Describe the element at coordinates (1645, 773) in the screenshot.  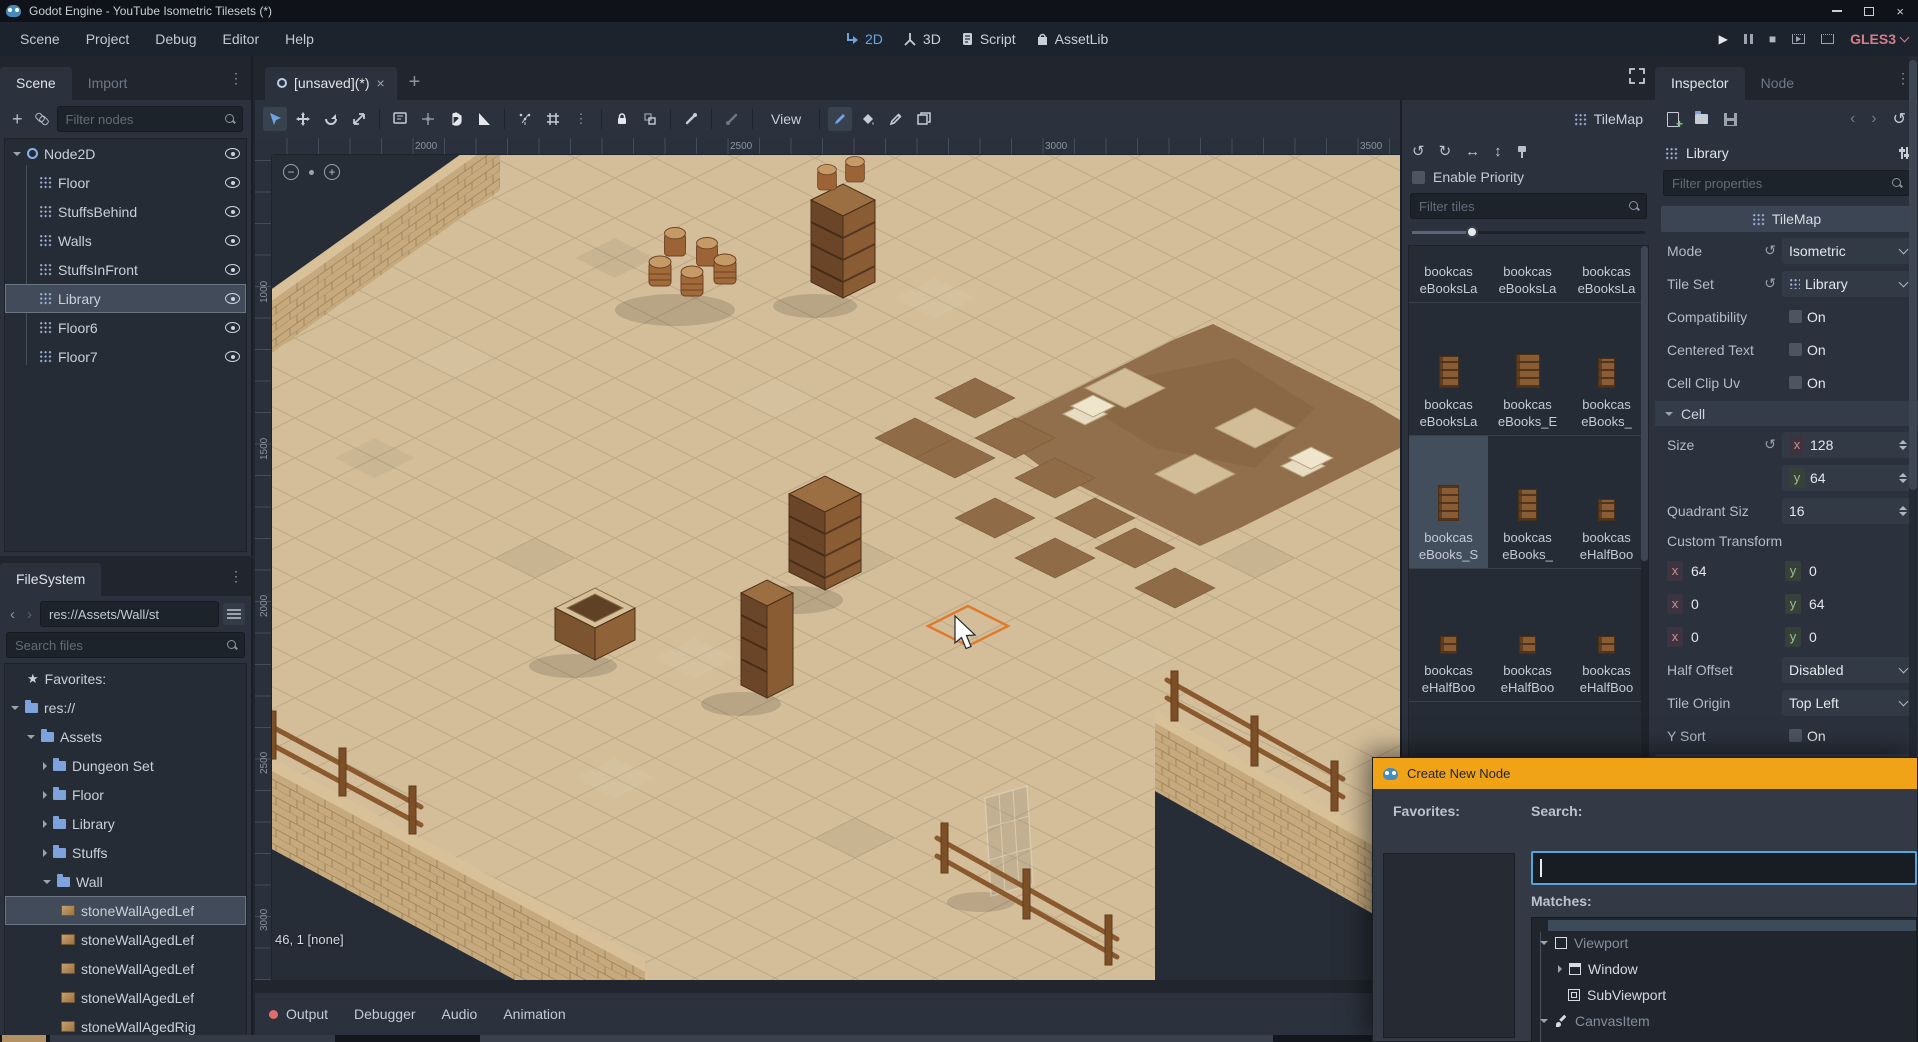
I see `dialog-titlebar: Create New Node` at that location.